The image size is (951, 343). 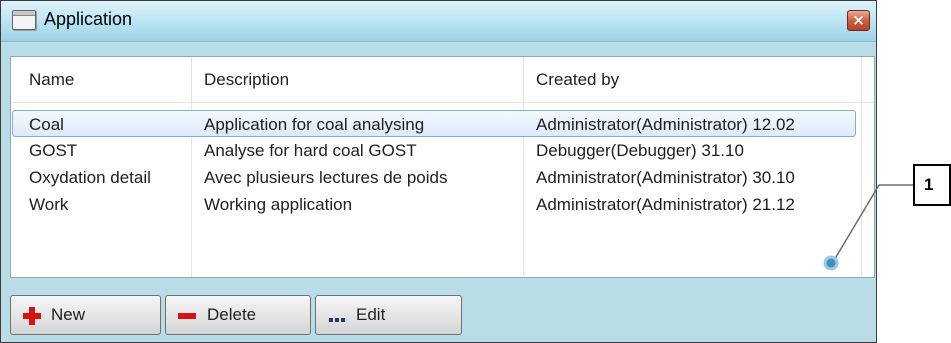 What do you see at coordinates (872, 223) in the screenshot?
I see `callout-line` at bounding box center [872, 223].